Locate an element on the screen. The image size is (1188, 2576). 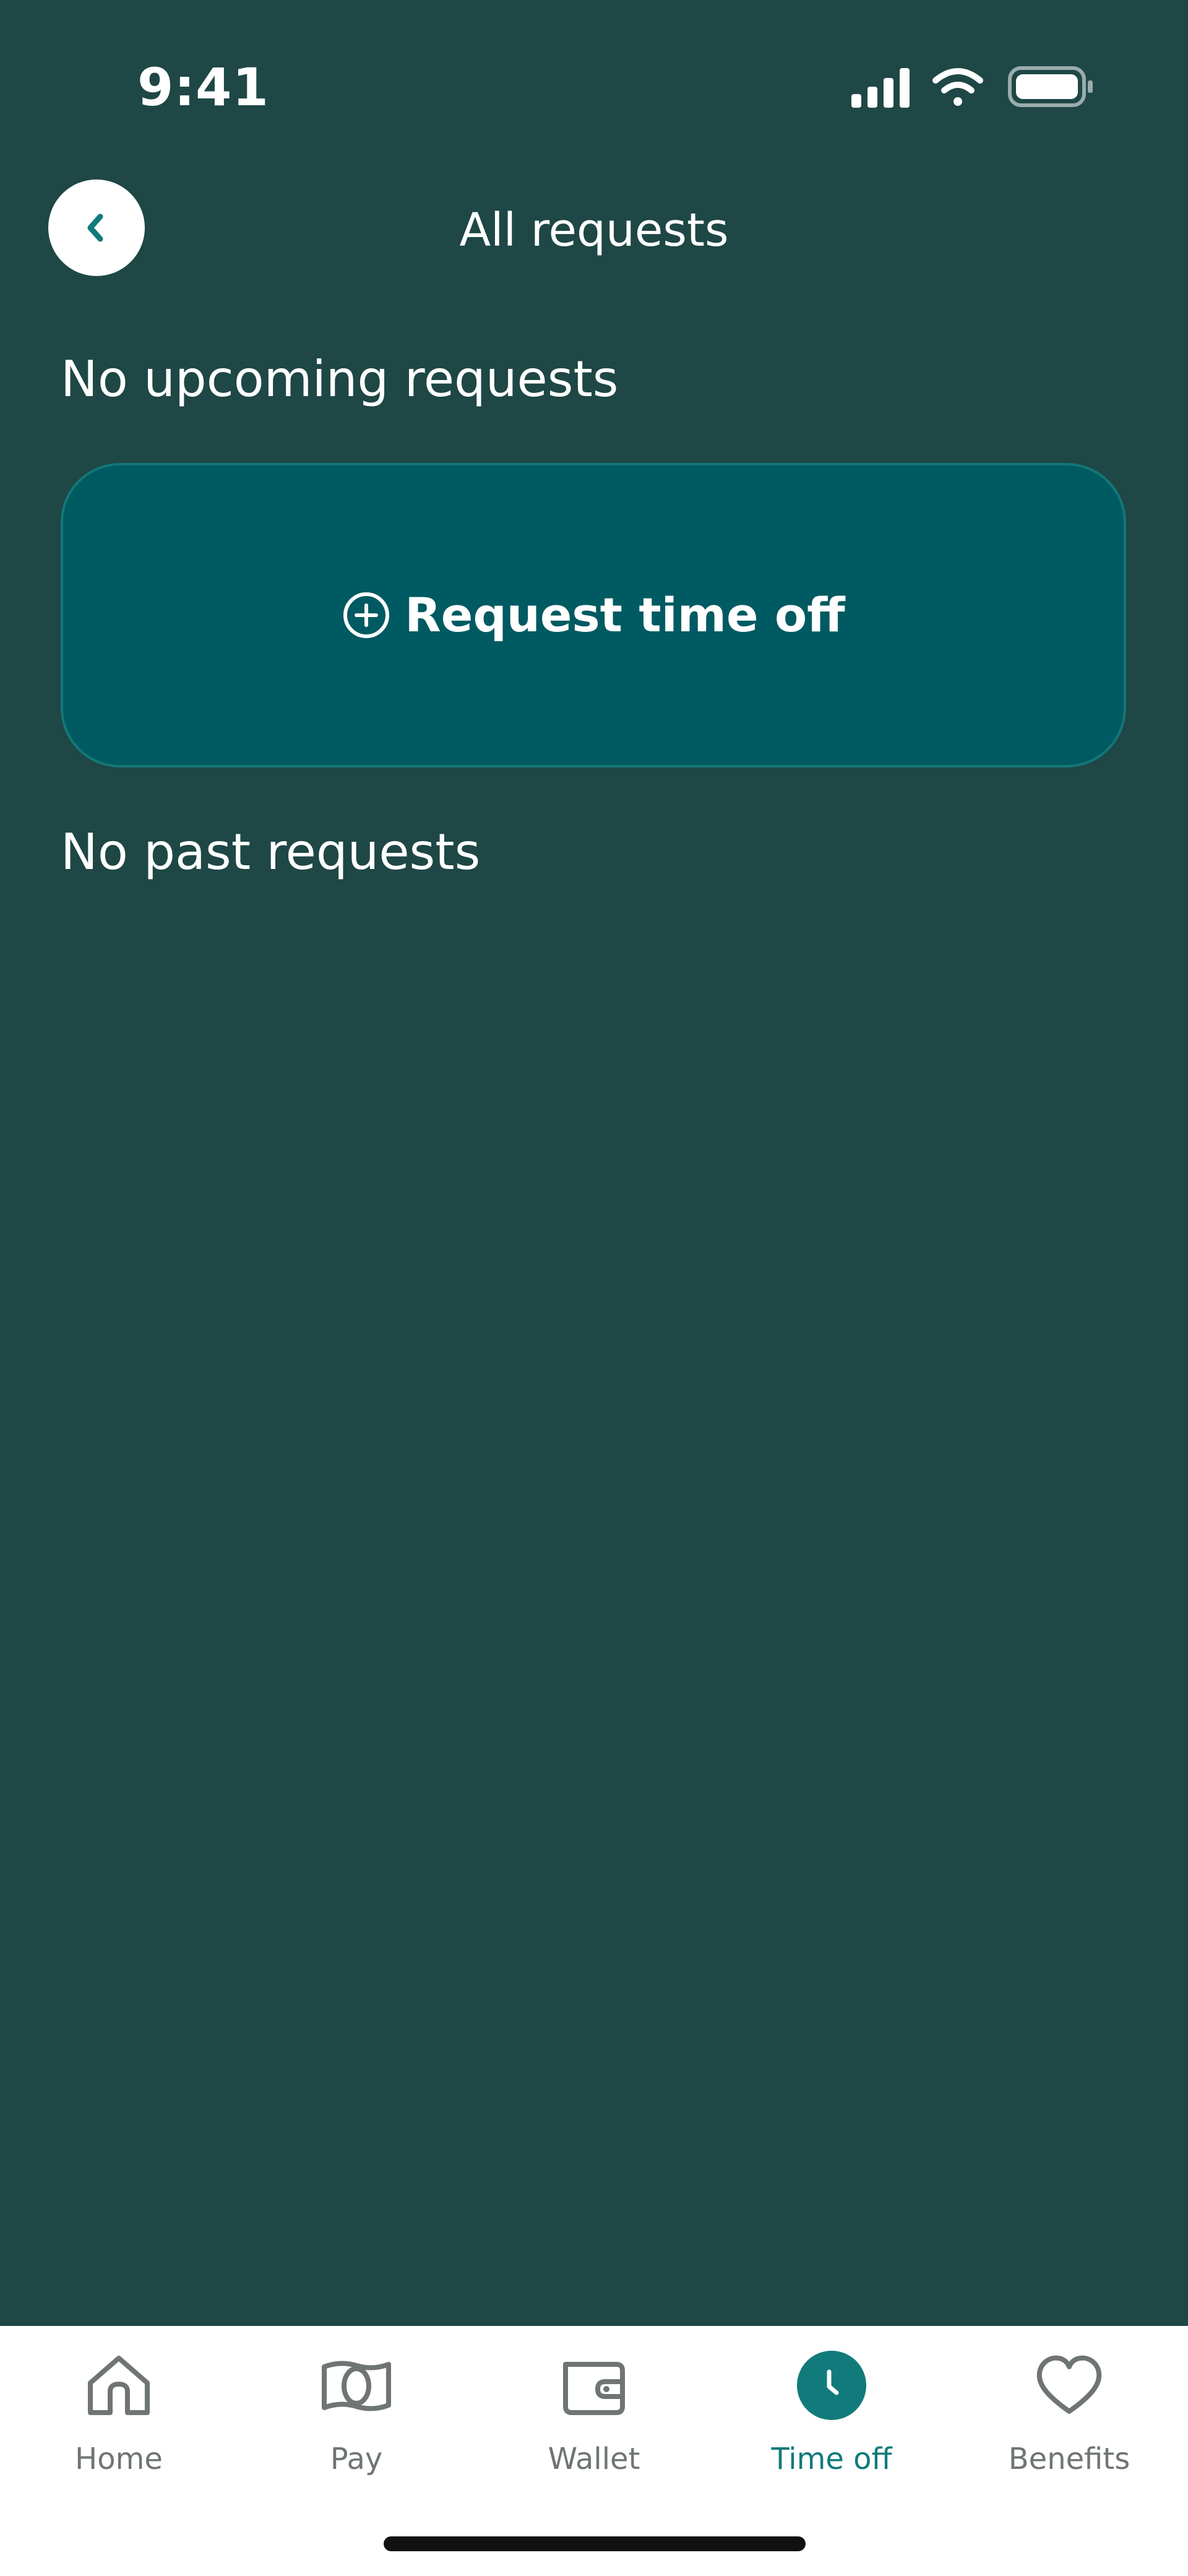
request-time-off-content: Request time off is located at coordinates (593, 615).